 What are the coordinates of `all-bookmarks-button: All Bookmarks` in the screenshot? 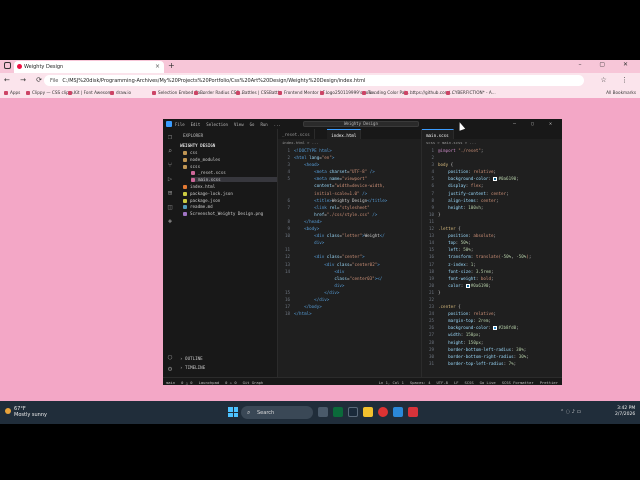 It's located at (621, 92).